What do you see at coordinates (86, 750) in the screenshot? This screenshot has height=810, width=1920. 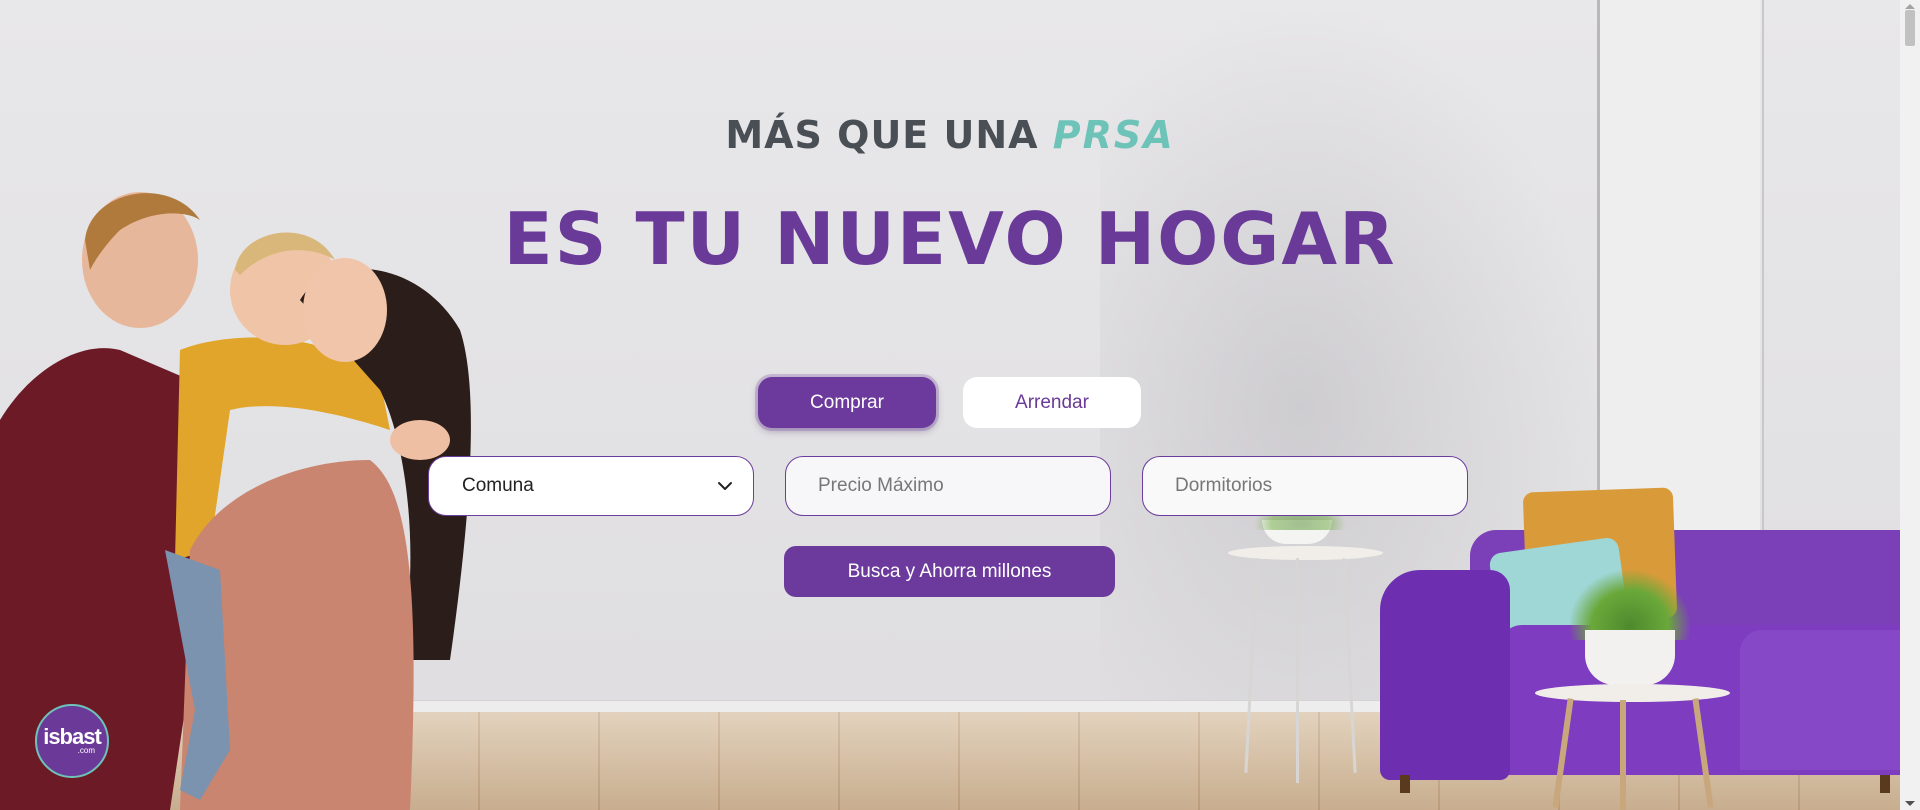 I see `logo-subtext: .com` at bounding box center [86, 750].